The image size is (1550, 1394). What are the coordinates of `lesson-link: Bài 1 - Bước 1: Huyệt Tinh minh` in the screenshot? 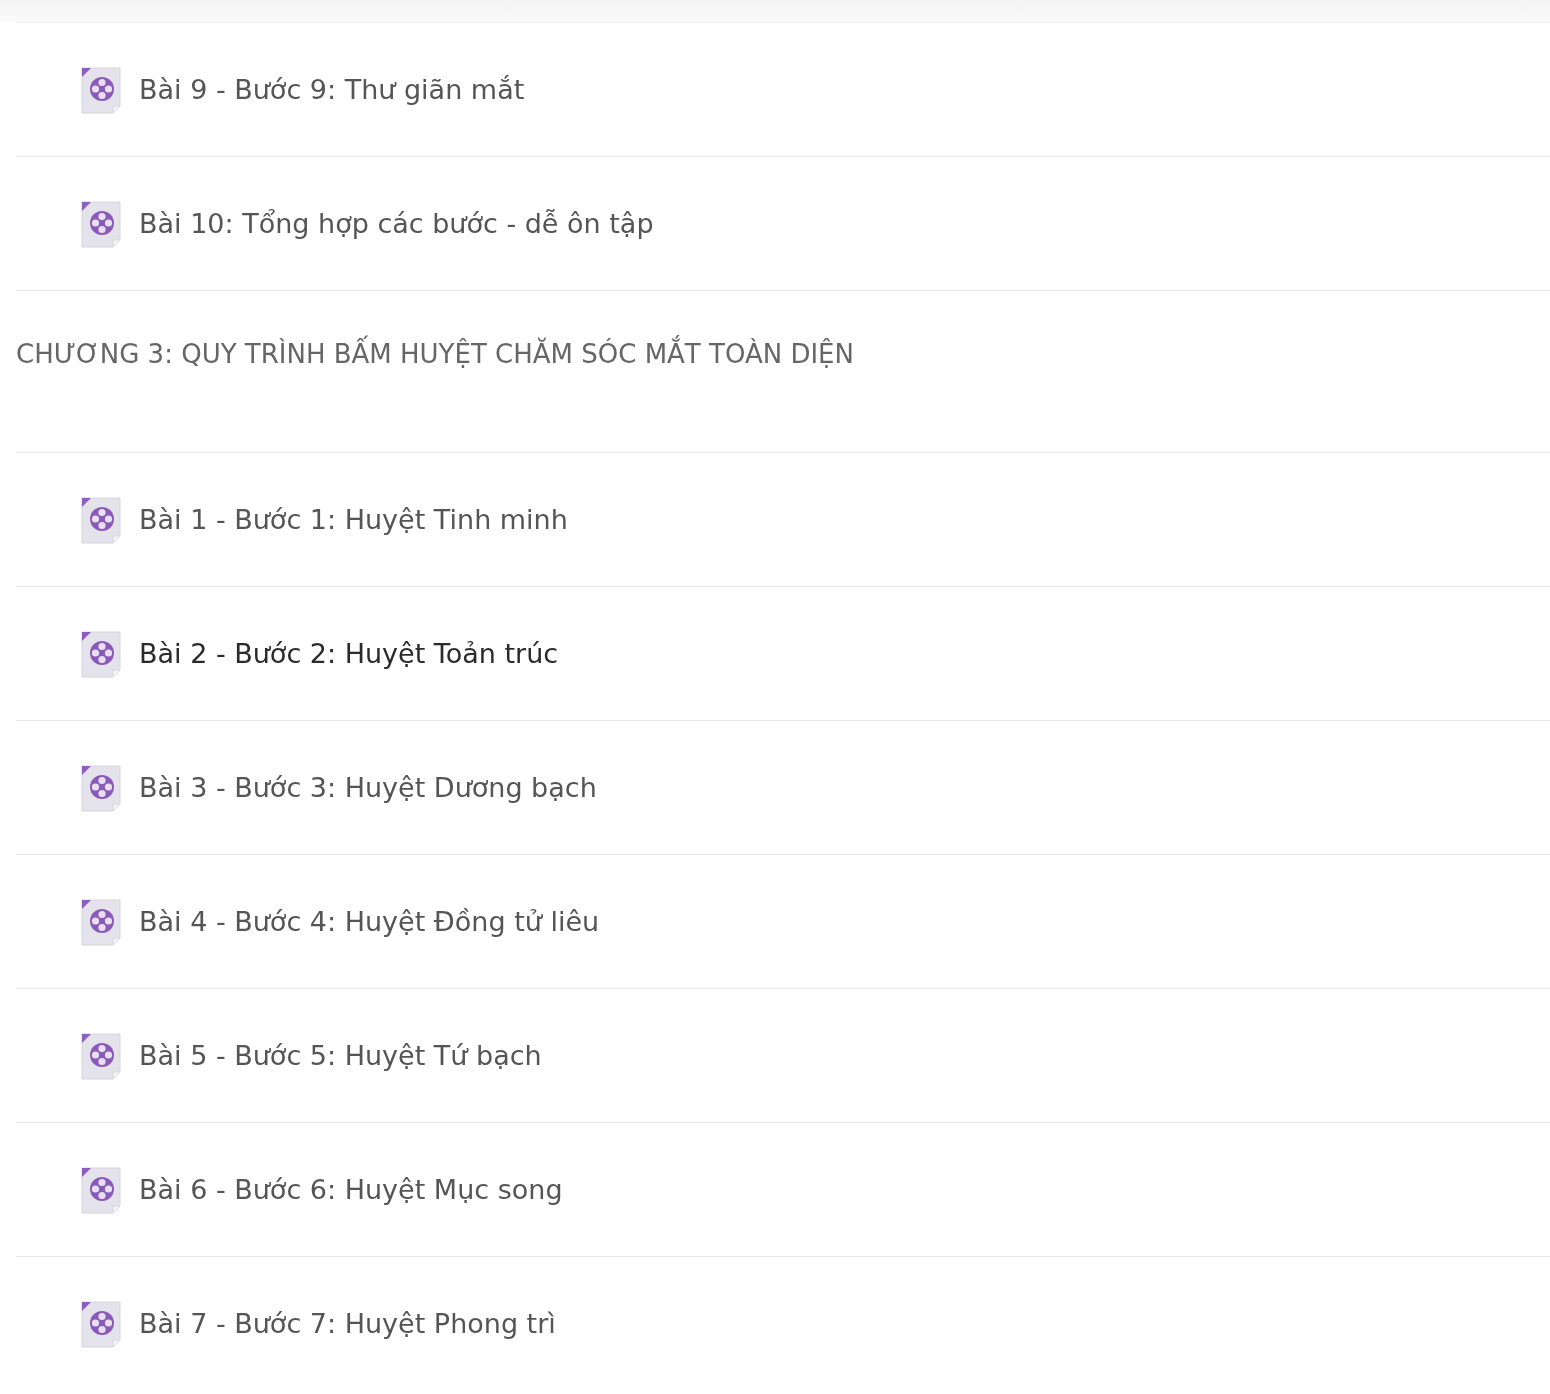 It's located at (353, 519).